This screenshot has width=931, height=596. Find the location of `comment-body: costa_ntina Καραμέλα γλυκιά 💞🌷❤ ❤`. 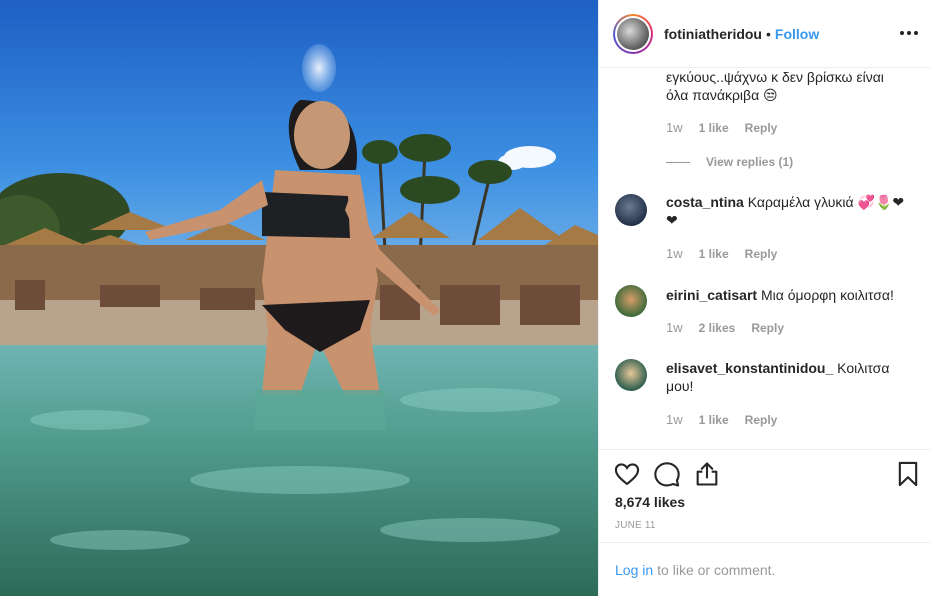

comment-body: costa_ntina Καραμέλα γλυκιά 💞🌷❤ ❤ is located at coordinates (788, 211).